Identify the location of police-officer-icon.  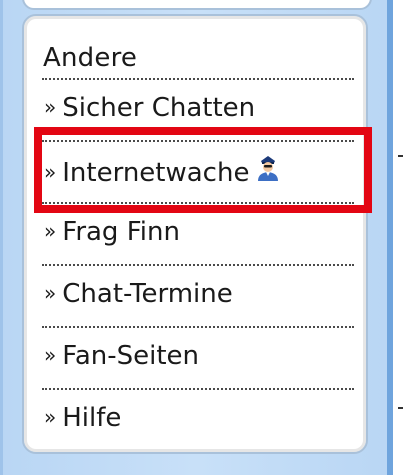
(268, 170).